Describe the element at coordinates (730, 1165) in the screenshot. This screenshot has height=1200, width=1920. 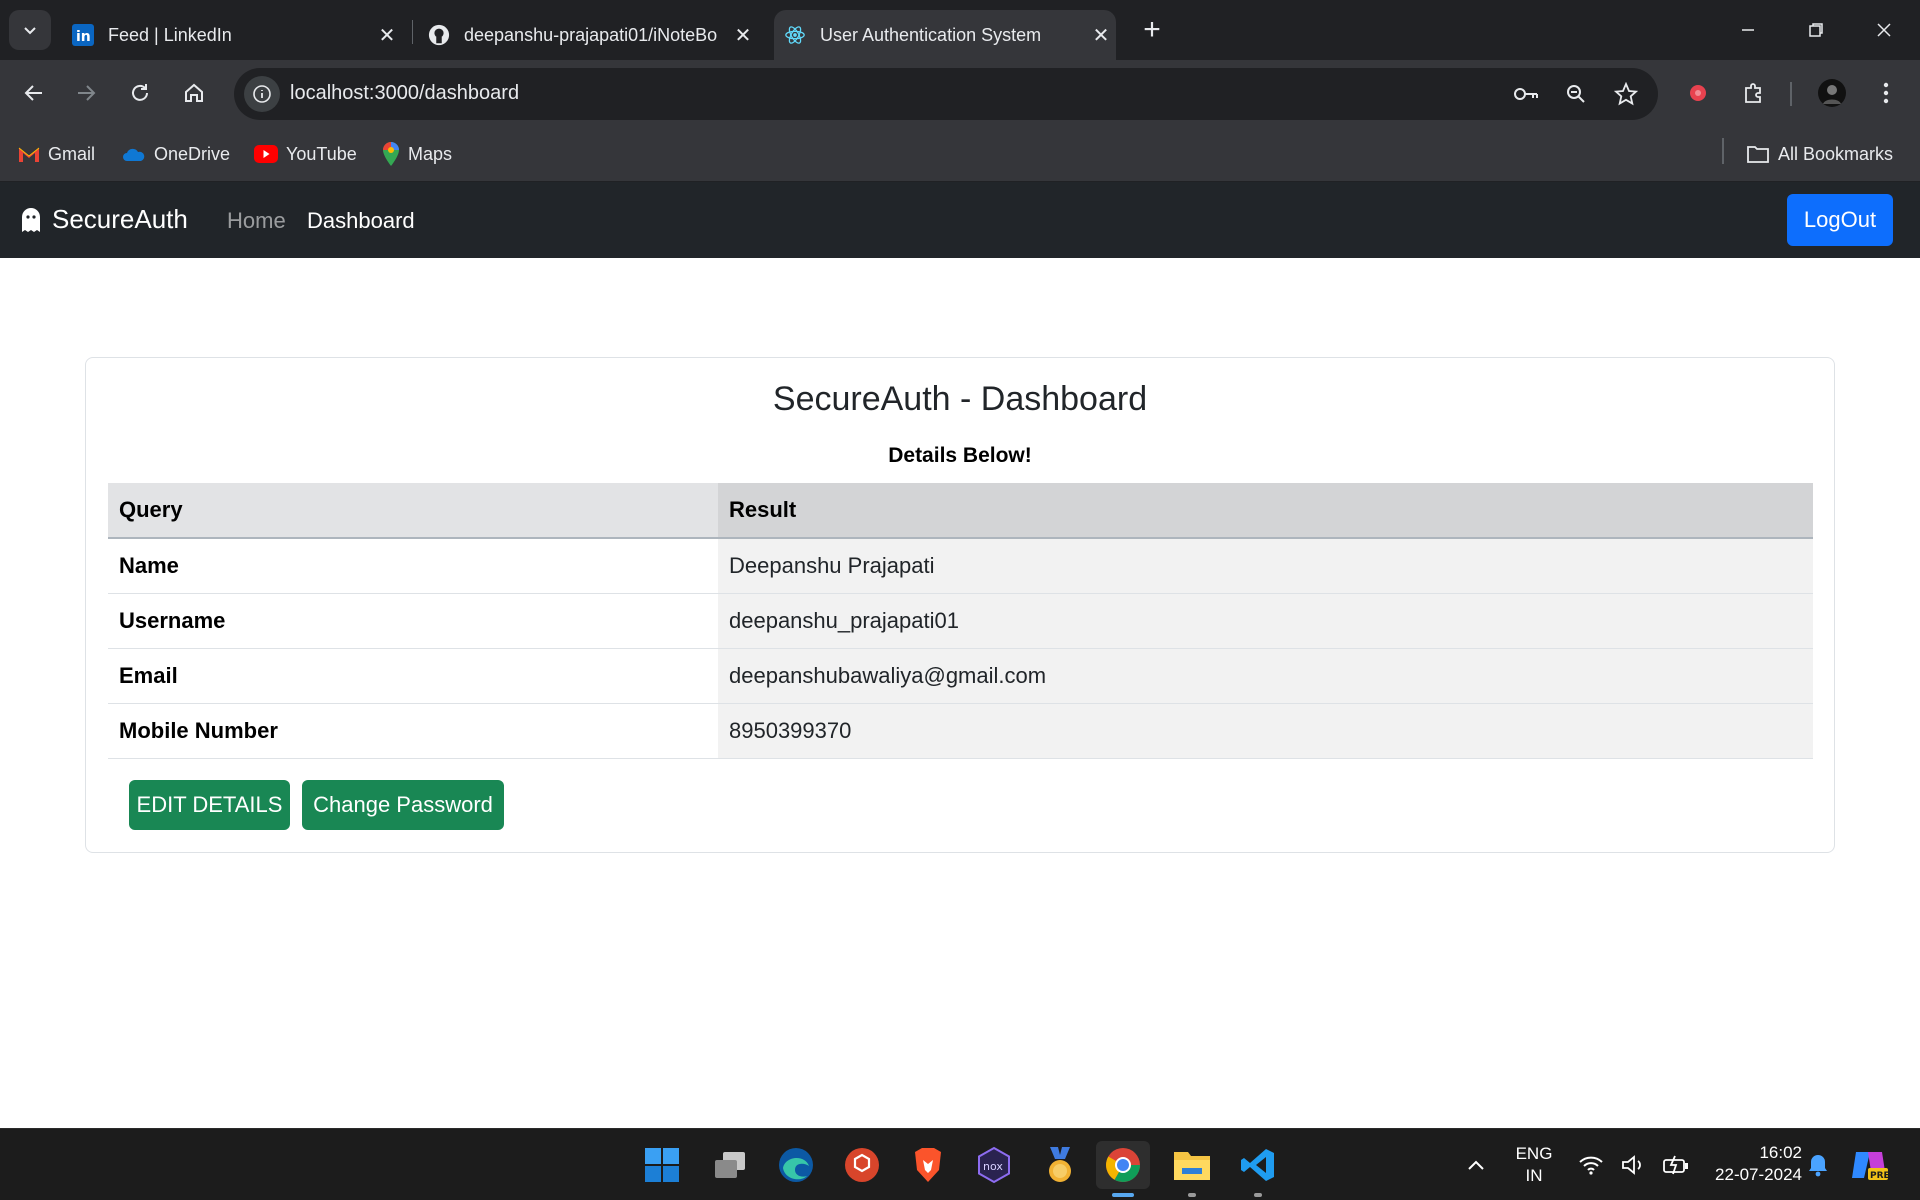
I see `task-view-button` at that location.